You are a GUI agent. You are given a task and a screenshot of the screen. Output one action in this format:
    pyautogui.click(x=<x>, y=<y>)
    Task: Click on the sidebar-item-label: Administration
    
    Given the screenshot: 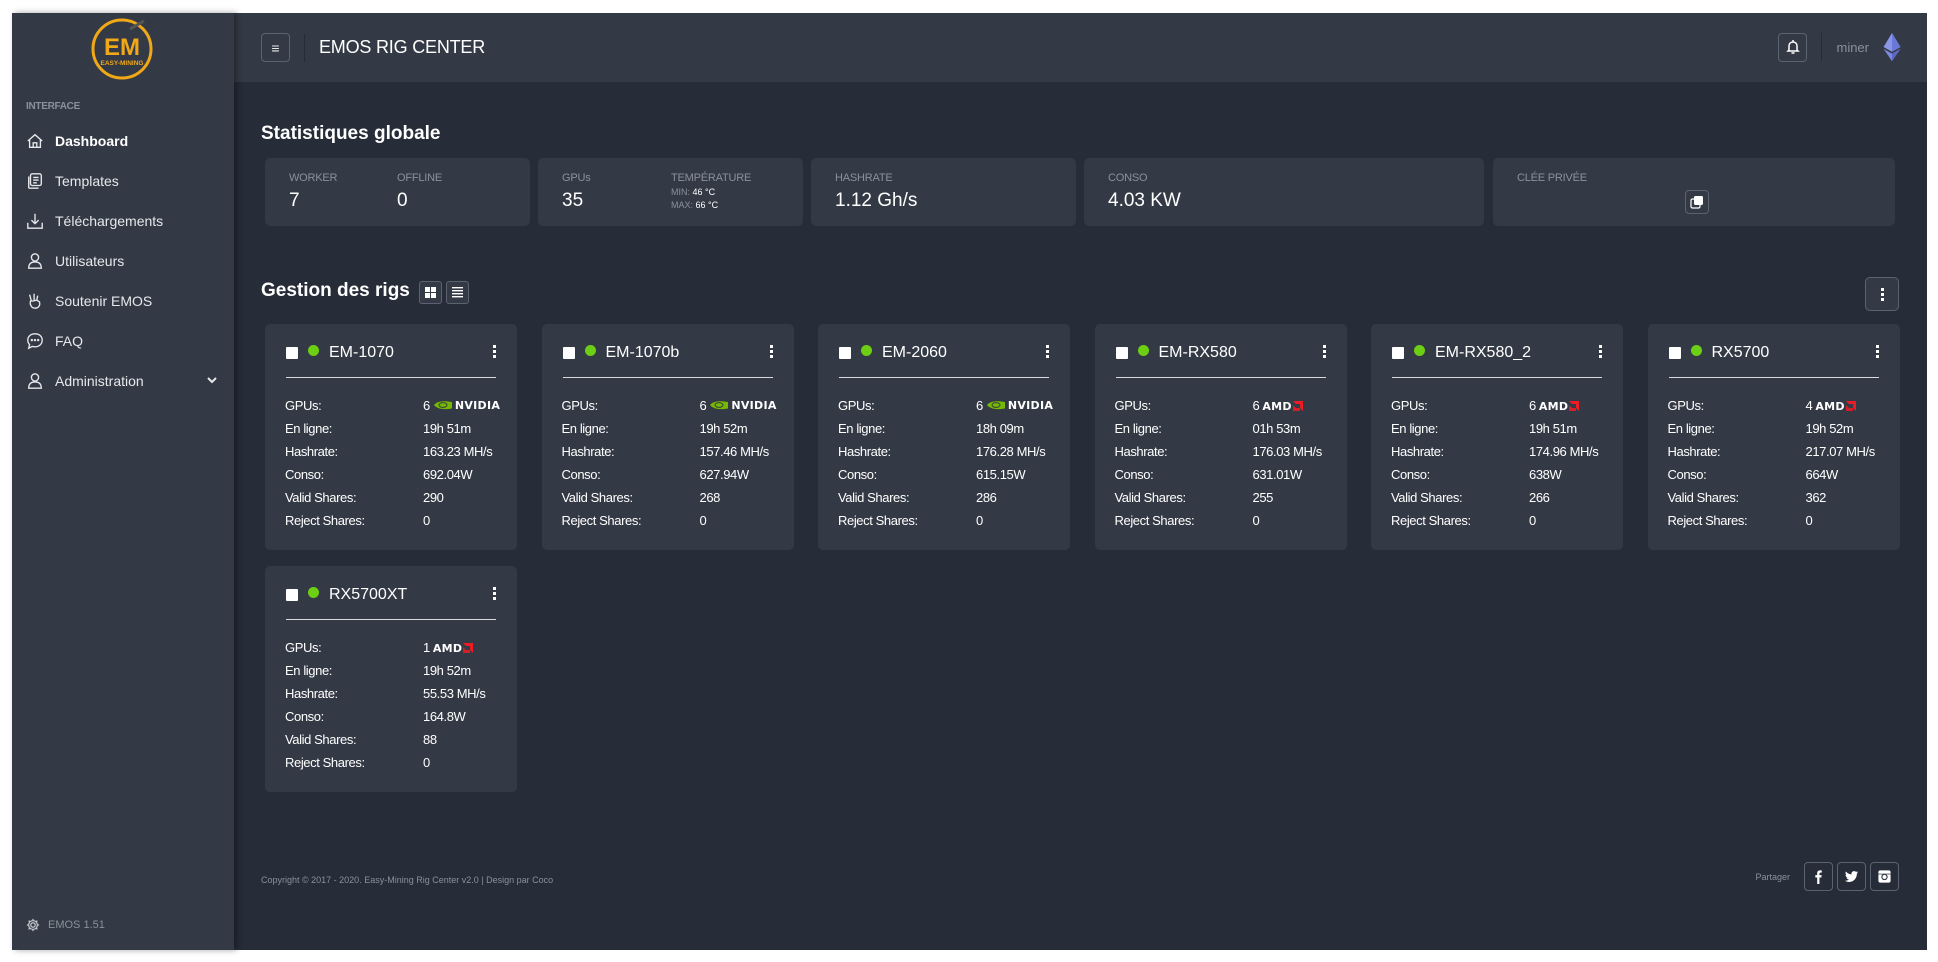 What is the action you would take?
    pyautogui.click(x=99, y=381)
    